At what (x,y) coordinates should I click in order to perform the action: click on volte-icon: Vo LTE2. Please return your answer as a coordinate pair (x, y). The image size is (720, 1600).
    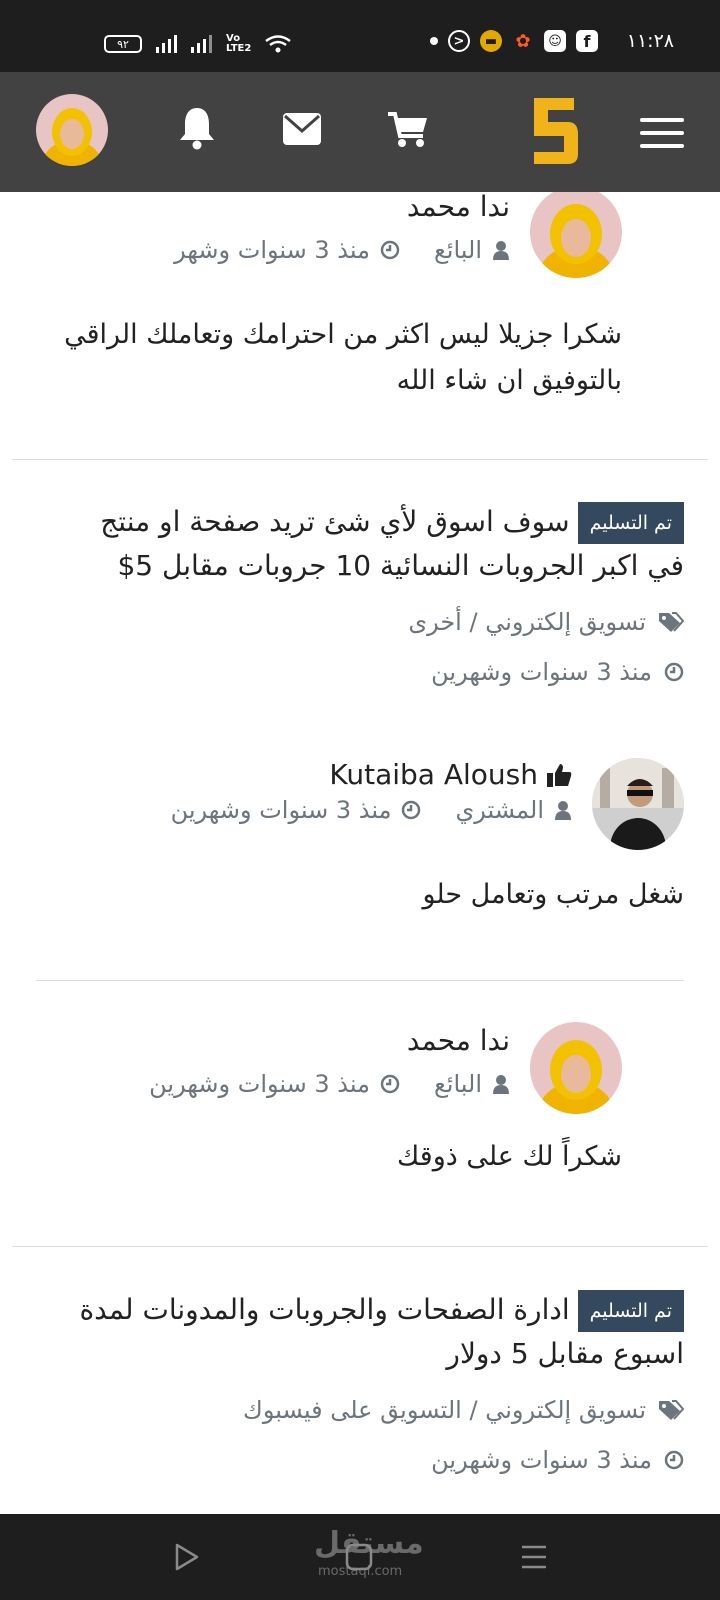
    Looking at the image, I should click on (239, 43).